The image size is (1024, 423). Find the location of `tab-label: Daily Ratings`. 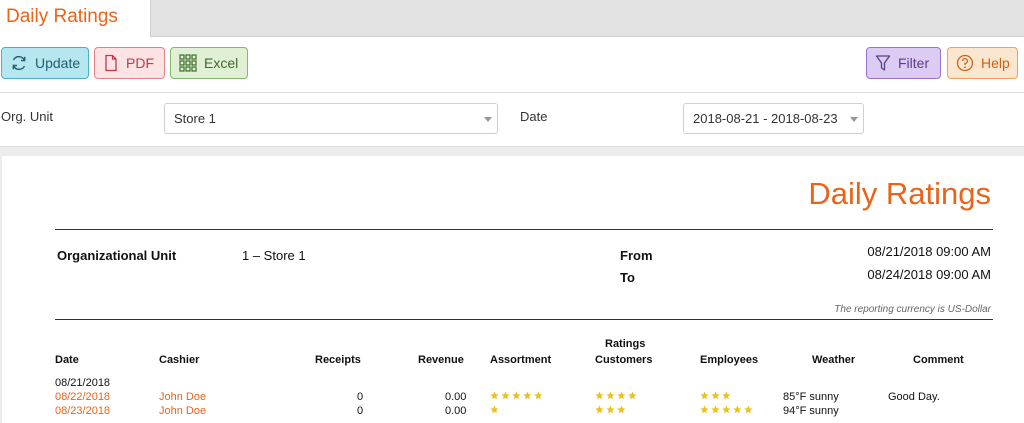

tab-label: Daily Ratings is located at coordinates (62, 16).